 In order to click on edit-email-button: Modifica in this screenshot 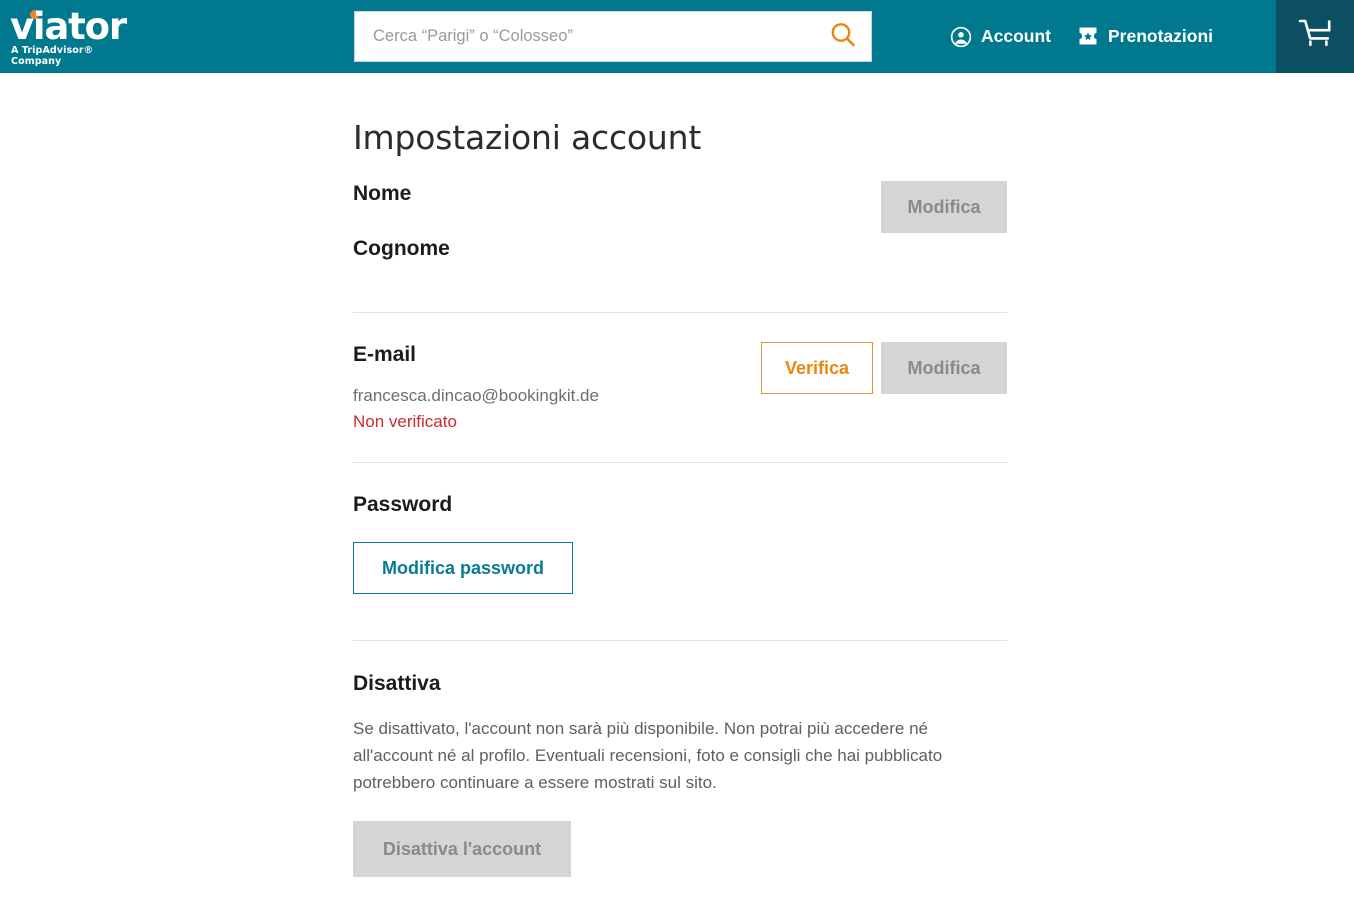, I will do `click(944, 368)`.